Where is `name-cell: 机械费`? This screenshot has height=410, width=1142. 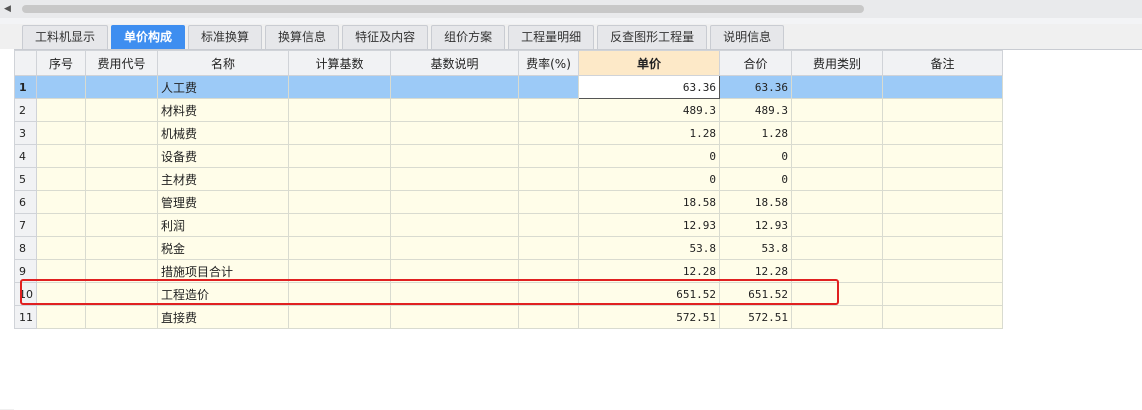 name-cell: 机械费 is located at coordinates (223, 133).